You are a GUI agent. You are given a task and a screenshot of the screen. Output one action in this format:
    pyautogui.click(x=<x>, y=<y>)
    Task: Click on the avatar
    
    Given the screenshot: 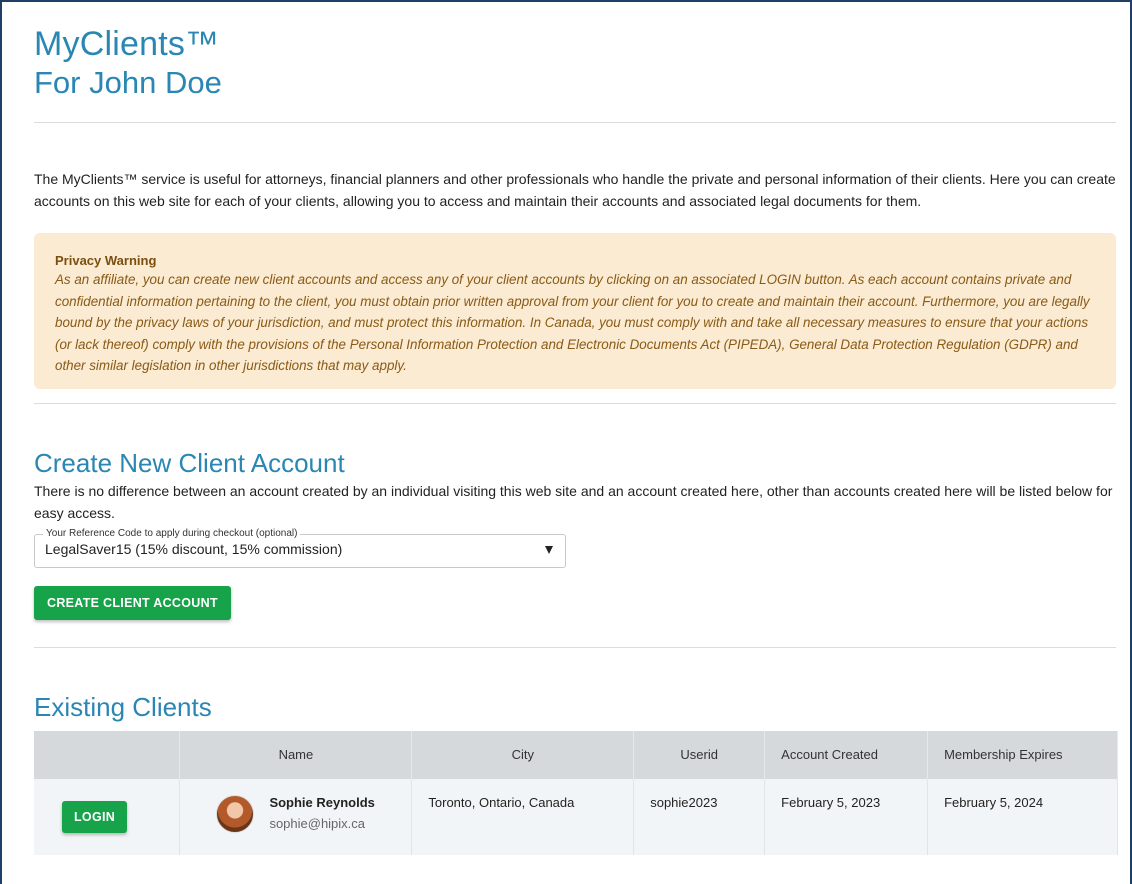 What is the action you would take?
    pyautogui.click(x=235, y=813)
    